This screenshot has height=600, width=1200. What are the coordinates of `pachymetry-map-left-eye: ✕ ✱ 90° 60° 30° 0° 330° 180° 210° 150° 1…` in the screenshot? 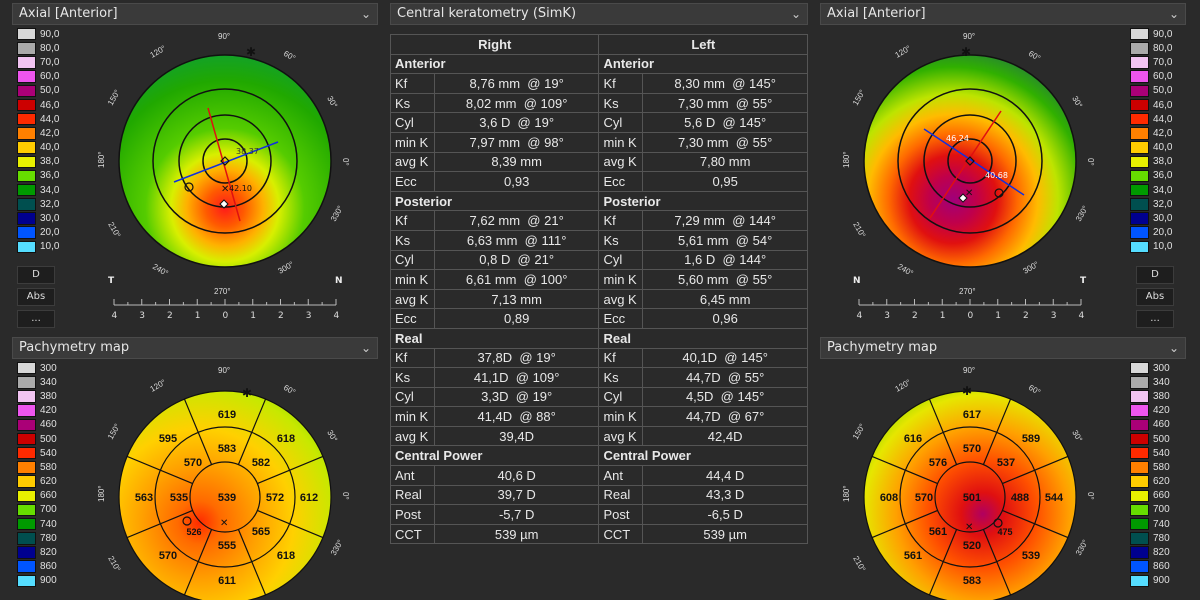 It's located at (970, 481).